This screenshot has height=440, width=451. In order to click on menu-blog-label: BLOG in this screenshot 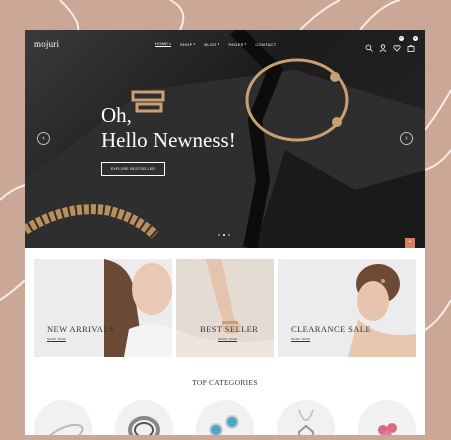, I will do `click(210, 44)`.